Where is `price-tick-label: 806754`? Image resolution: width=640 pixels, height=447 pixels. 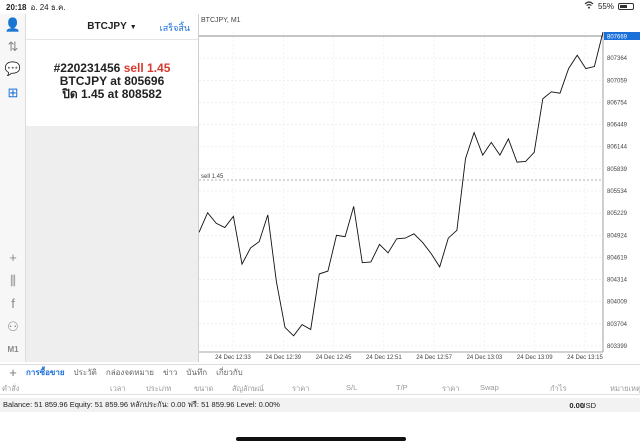 price-tick-label: 806754 is located at coordinates (617, 103).